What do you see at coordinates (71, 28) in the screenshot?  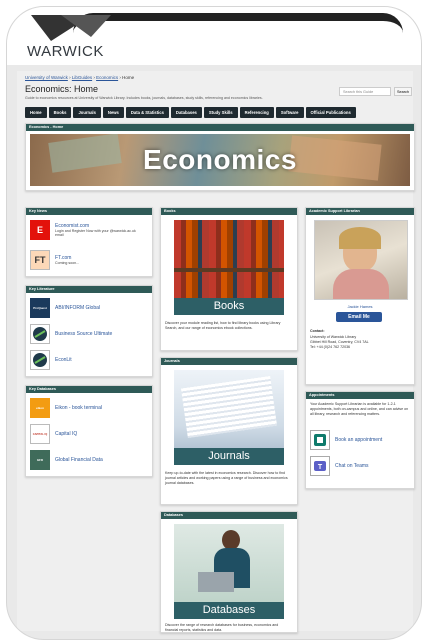 I see `warwick-logo-mark-icon` at bounding box center [71, 28].